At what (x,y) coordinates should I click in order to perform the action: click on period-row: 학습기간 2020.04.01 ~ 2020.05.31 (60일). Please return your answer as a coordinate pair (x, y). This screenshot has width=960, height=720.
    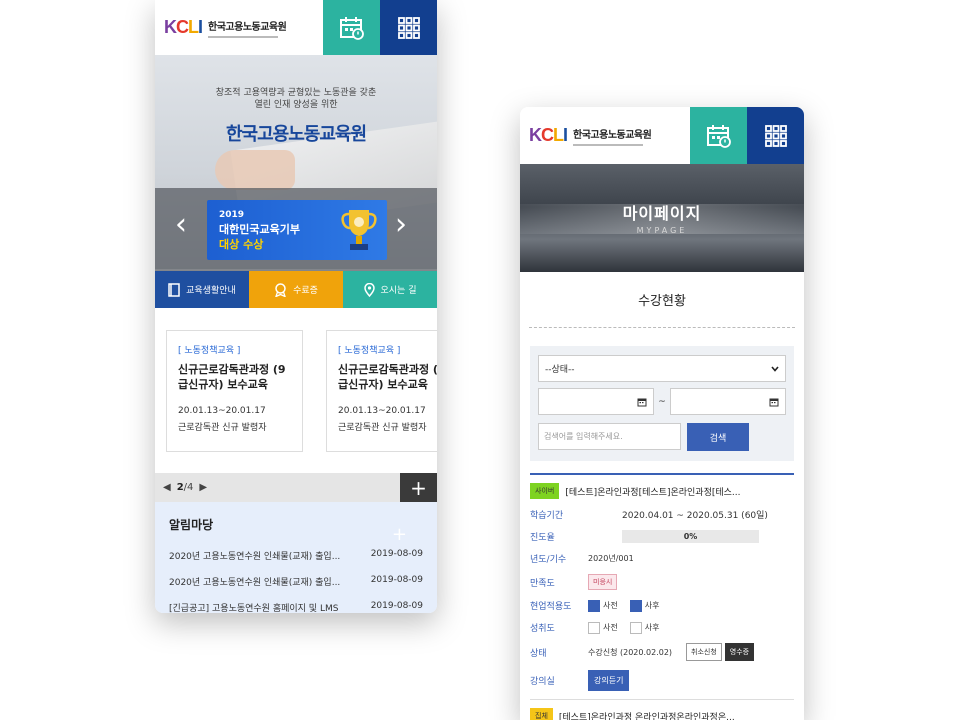
    Looking at the image, I should click on (662, 514).